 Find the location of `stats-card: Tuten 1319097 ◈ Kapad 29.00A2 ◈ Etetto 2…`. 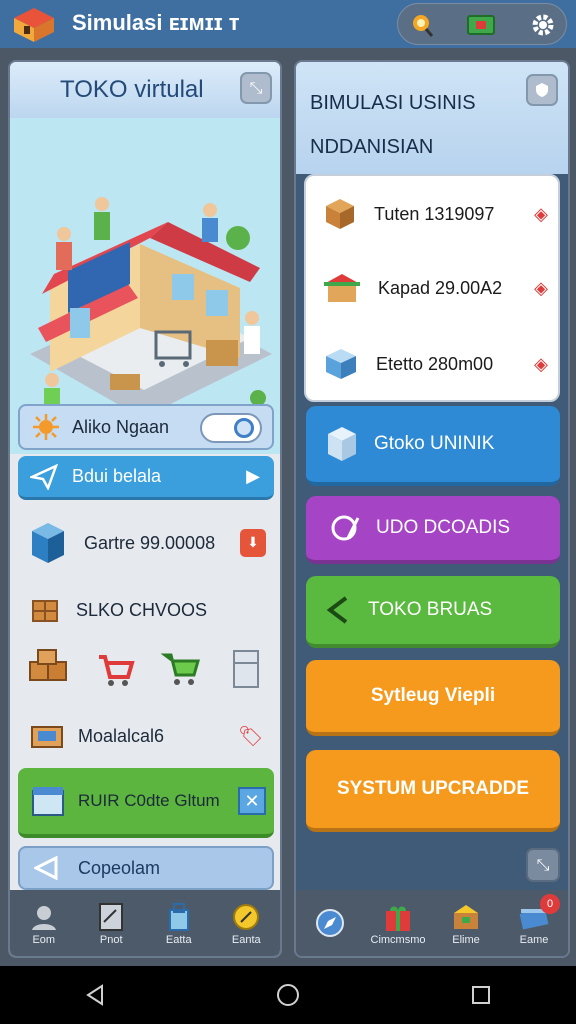

stats-card: Tuten 1319097 ◈ Kapad 29.00A2 ◈ Etetto 2… is located at coordinates (432, 288).